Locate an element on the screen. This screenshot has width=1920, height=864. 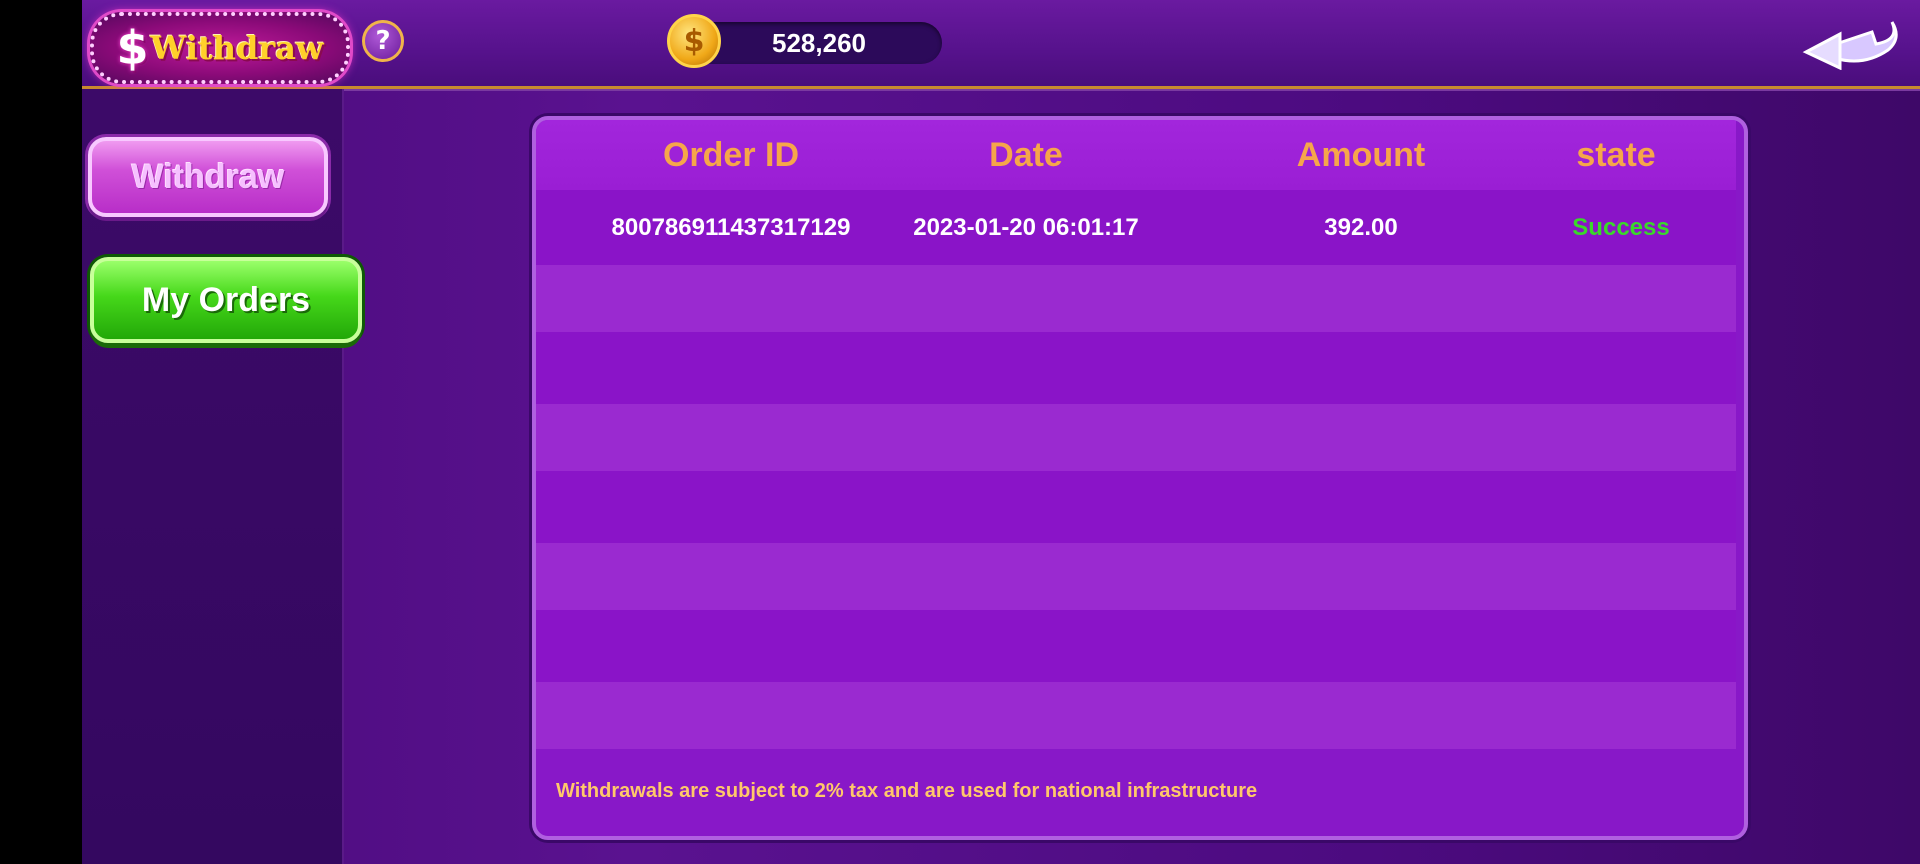
coin-icon: $ is located at coordinates (694, 41).